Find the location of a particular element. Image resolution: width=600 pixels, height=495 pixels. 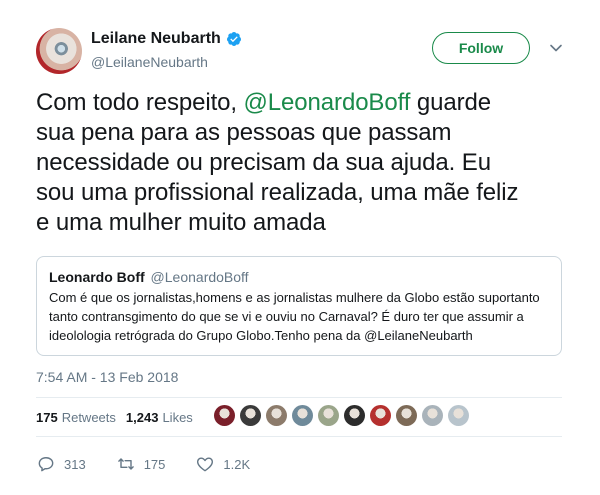

likes-stat: 1,243 Likes is located at coordinates (164, 417).